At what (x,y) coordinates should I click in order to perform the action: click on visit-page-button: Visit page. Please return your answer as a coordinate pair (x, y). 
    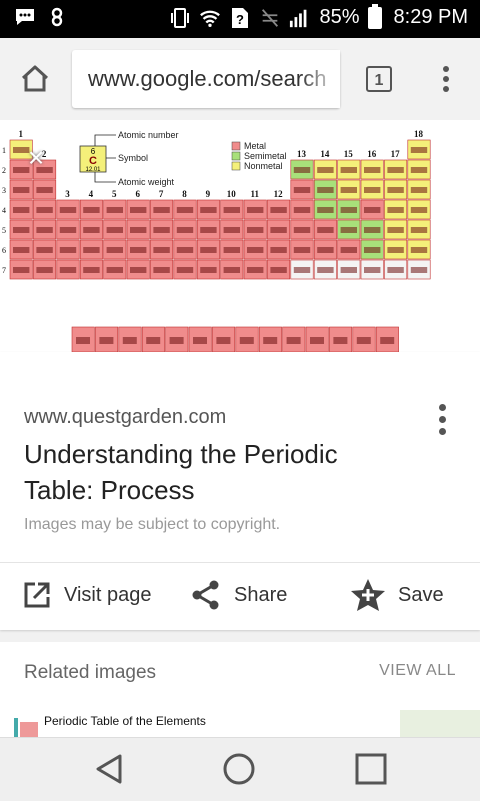
    Looking at the image, I should click on (86, 595).